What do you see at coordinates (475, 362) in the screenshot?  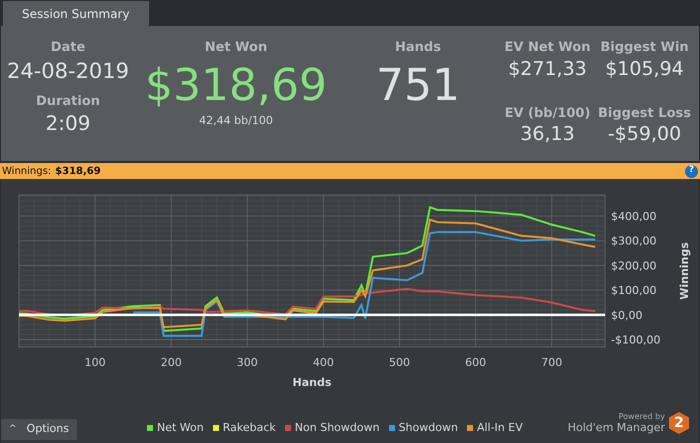 I see `x-tick-label: 600` at bounding box center [475, 362].